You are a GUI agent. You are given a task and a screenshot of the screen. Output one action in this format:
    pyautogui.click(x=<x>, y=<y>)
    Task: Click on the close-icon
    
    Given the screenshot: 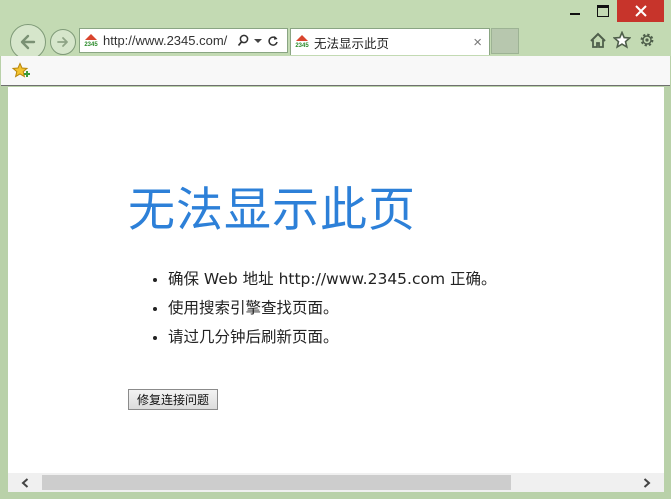 What is the action you would take?
    pyautogui.click(x=640, y=11)
    